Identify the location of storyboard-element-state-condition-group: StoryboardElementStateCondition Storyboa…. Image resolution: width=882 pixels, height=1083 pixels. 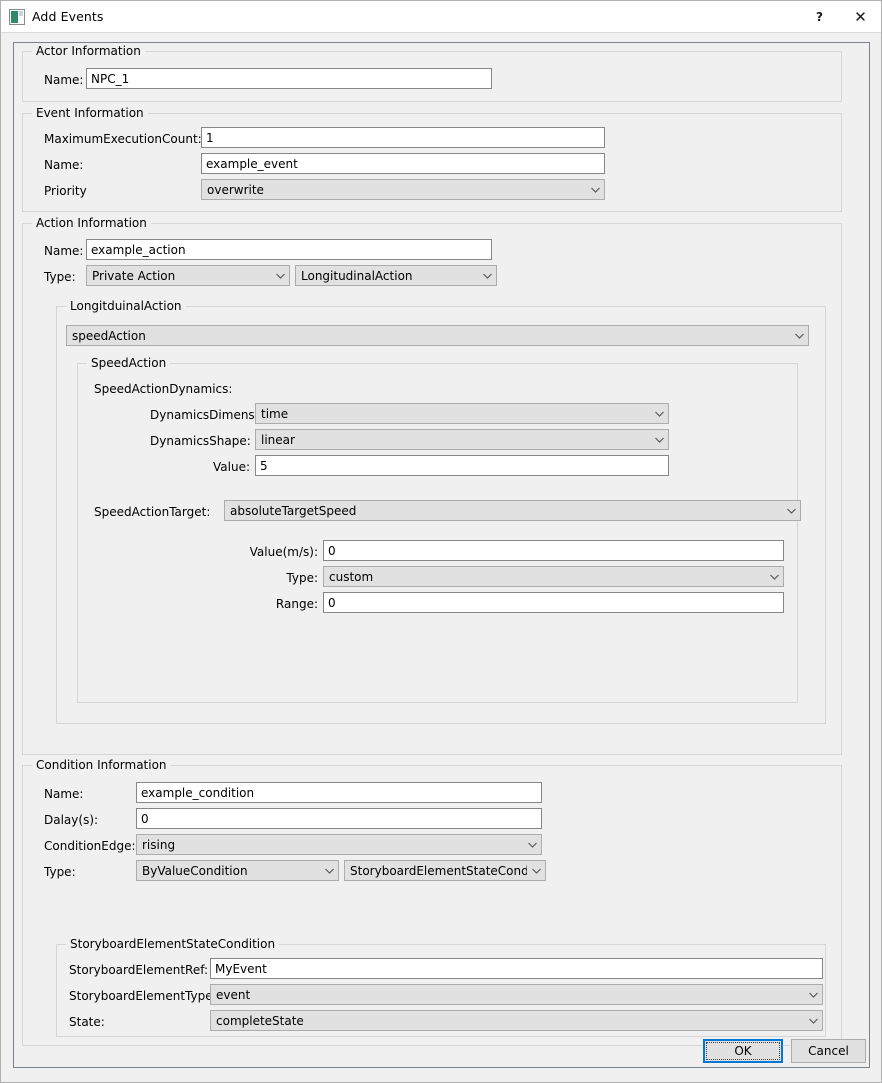
(441, 987).